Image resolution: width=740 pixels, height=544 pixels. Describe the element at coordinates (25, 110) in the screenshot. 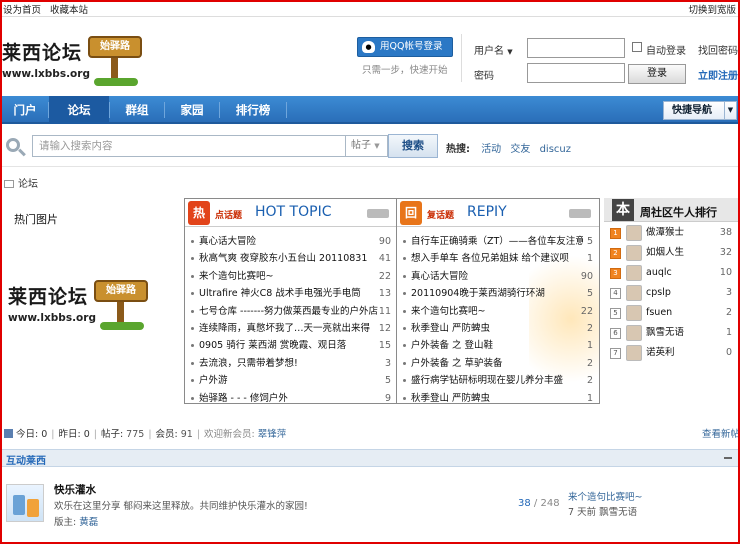

I see `nav-item-portal: 门户` at that location.